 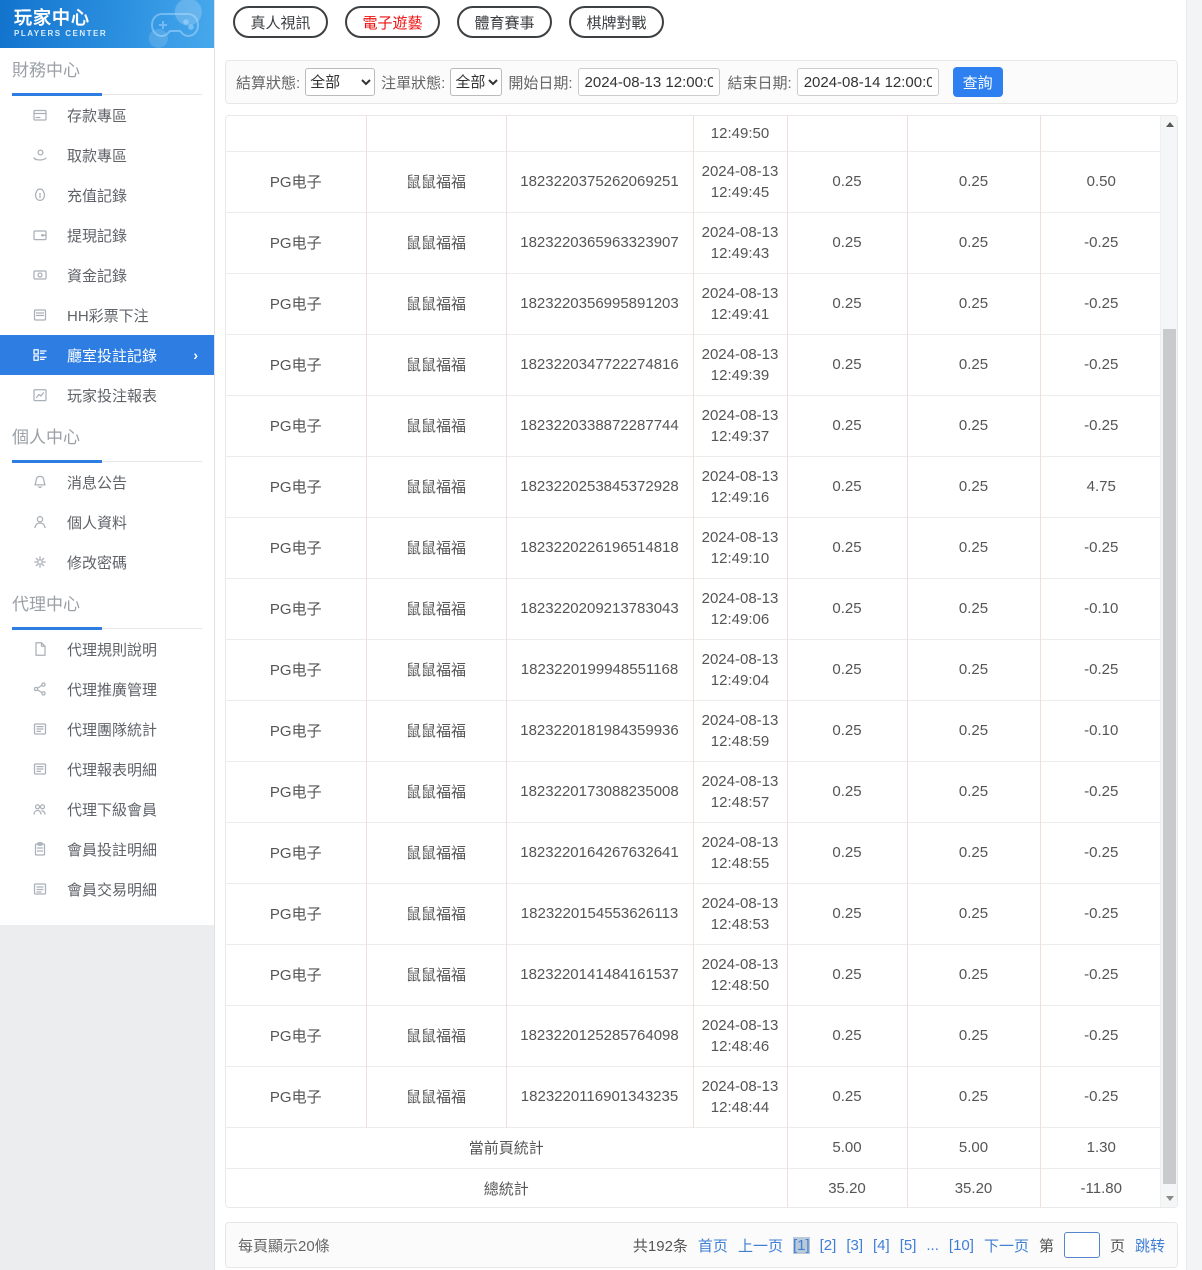 What do you see at coordinates (107, 115) in the screenshot?
I see `sidebar-item-deposit: 存款專區` at bounding box center [107, 115].